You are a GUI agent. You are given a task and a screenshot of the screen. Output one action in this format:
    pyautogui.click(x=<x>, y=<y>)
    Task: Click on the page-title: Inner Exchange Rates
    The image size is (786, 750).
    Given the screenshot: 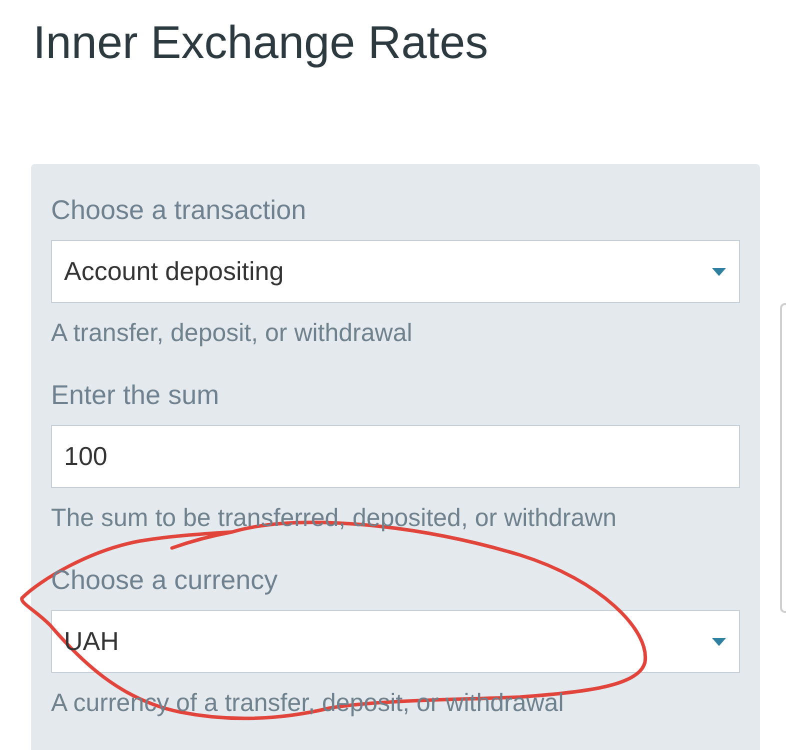 What is the action you would take?
    pyautogui.click(x=260, y=42)
    